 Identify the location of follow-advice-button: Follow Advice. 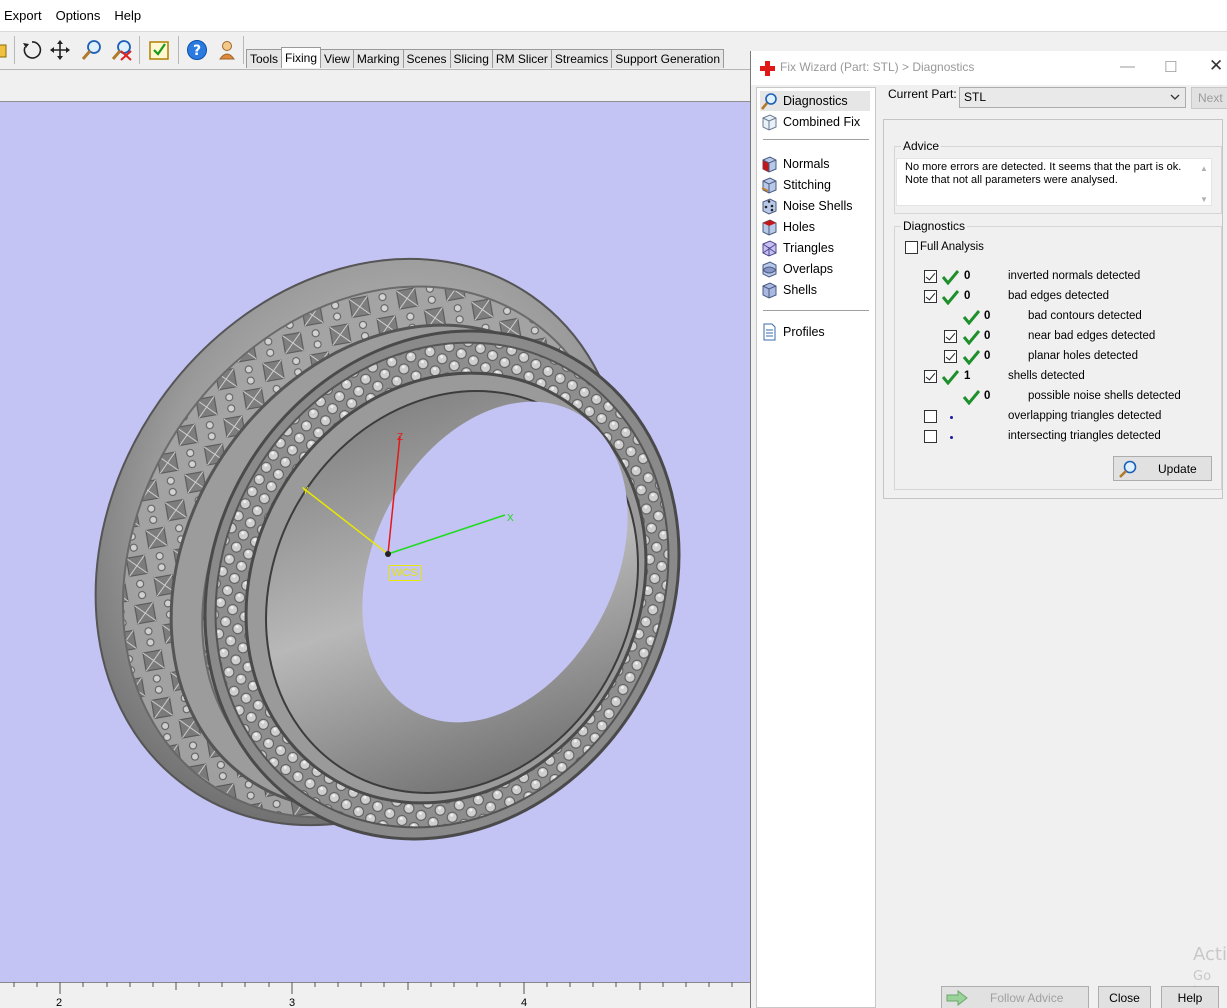
(1015, 997).